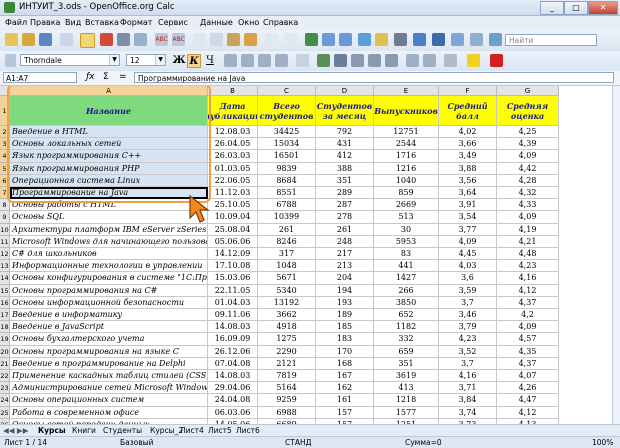 This screenshot has width=620, height=448. Describe the element at coordinates (406, 376) in the screenshot. I see `data-cell: 3619` at that location.